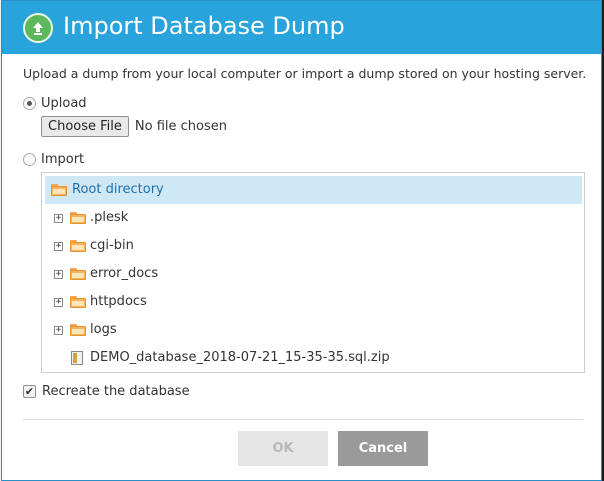 The width and height of the screenshot is (604, 481). What do you see at coordinates (383, 448) in the screenshot?
I see `cancel-button: Cancel` at bounding box center [383, 448].